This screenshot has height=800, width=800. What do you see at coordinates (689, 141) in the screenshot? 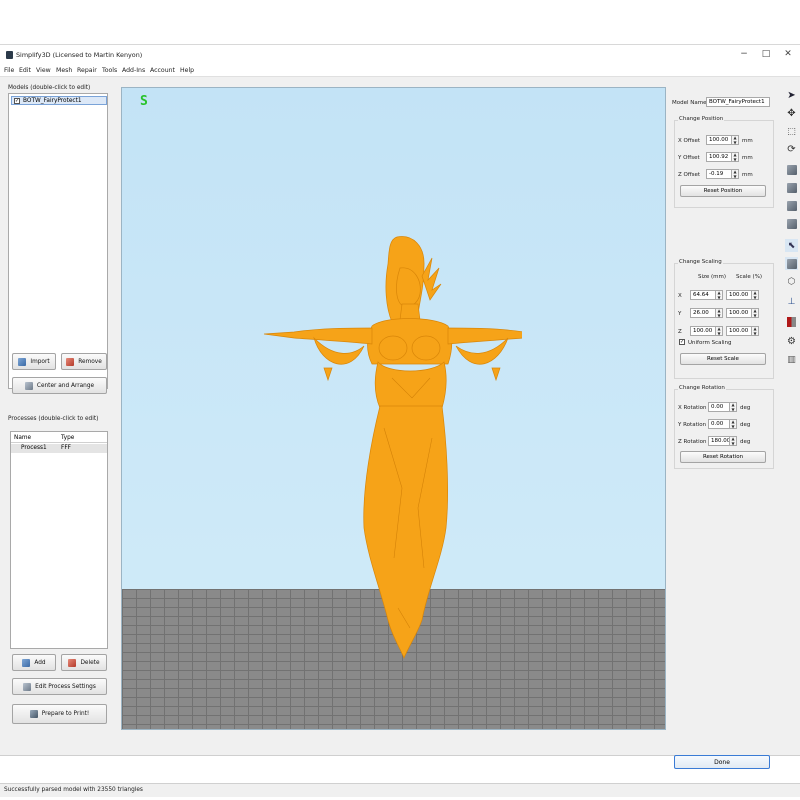
I see `x-offset-label: X Offset` at bounding box center [689, 141].